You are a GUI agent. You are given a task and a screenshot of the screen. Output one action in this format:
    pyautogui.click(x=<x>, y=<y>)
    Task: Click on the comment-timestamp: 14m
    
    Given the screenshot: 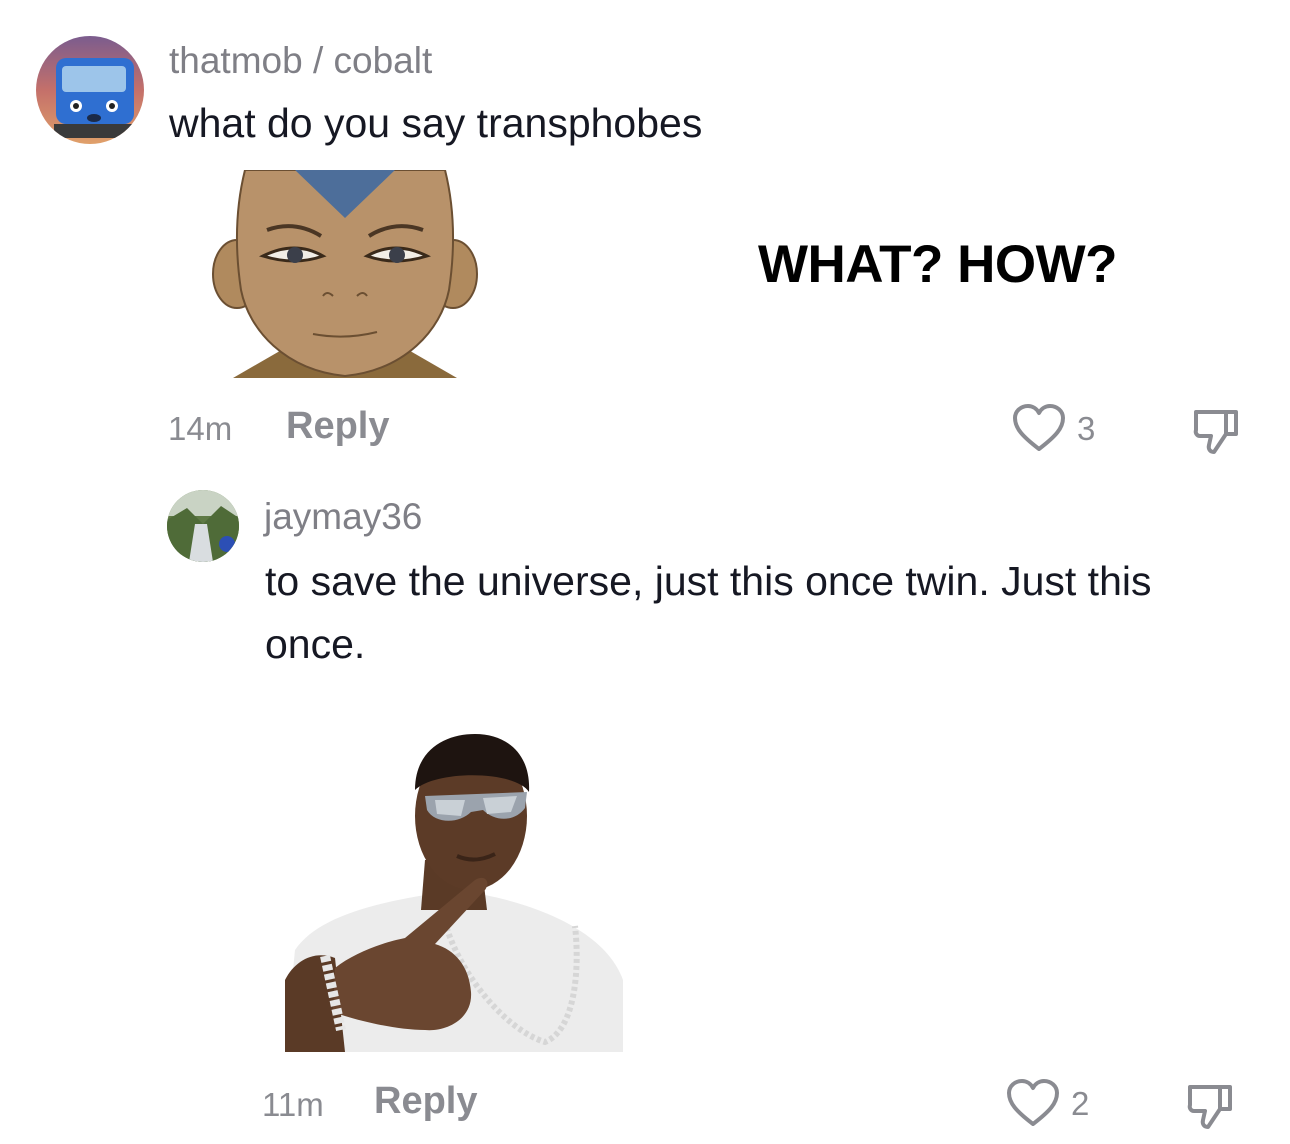 What is the action you would take?
    pyautogui.click(x=200, y=428)
    